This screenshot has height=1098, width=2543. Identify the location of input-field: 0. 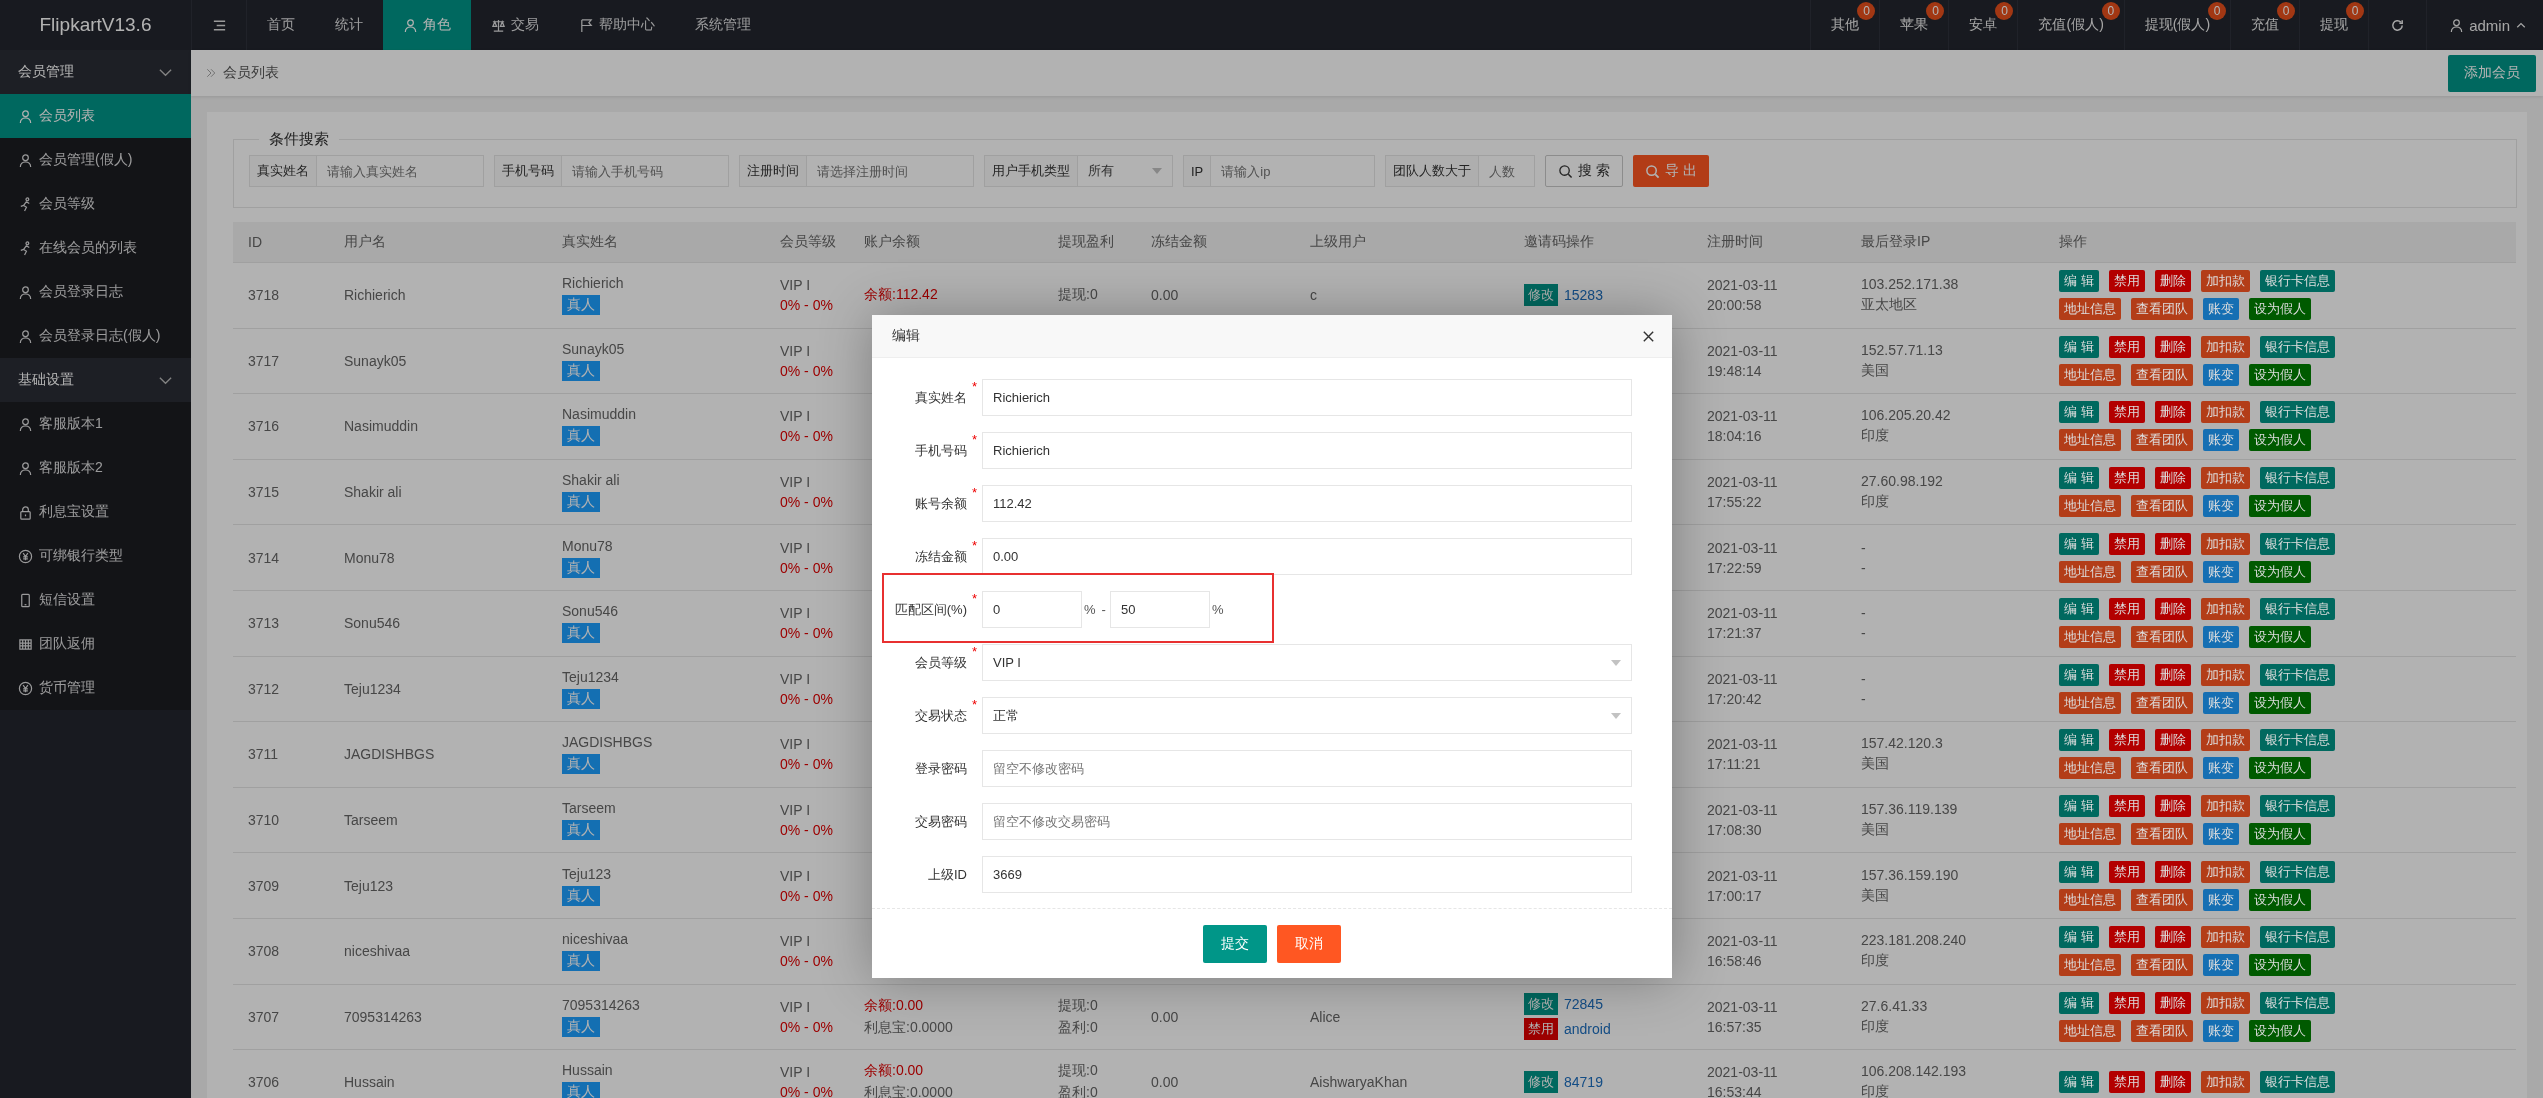
(1032, 609).